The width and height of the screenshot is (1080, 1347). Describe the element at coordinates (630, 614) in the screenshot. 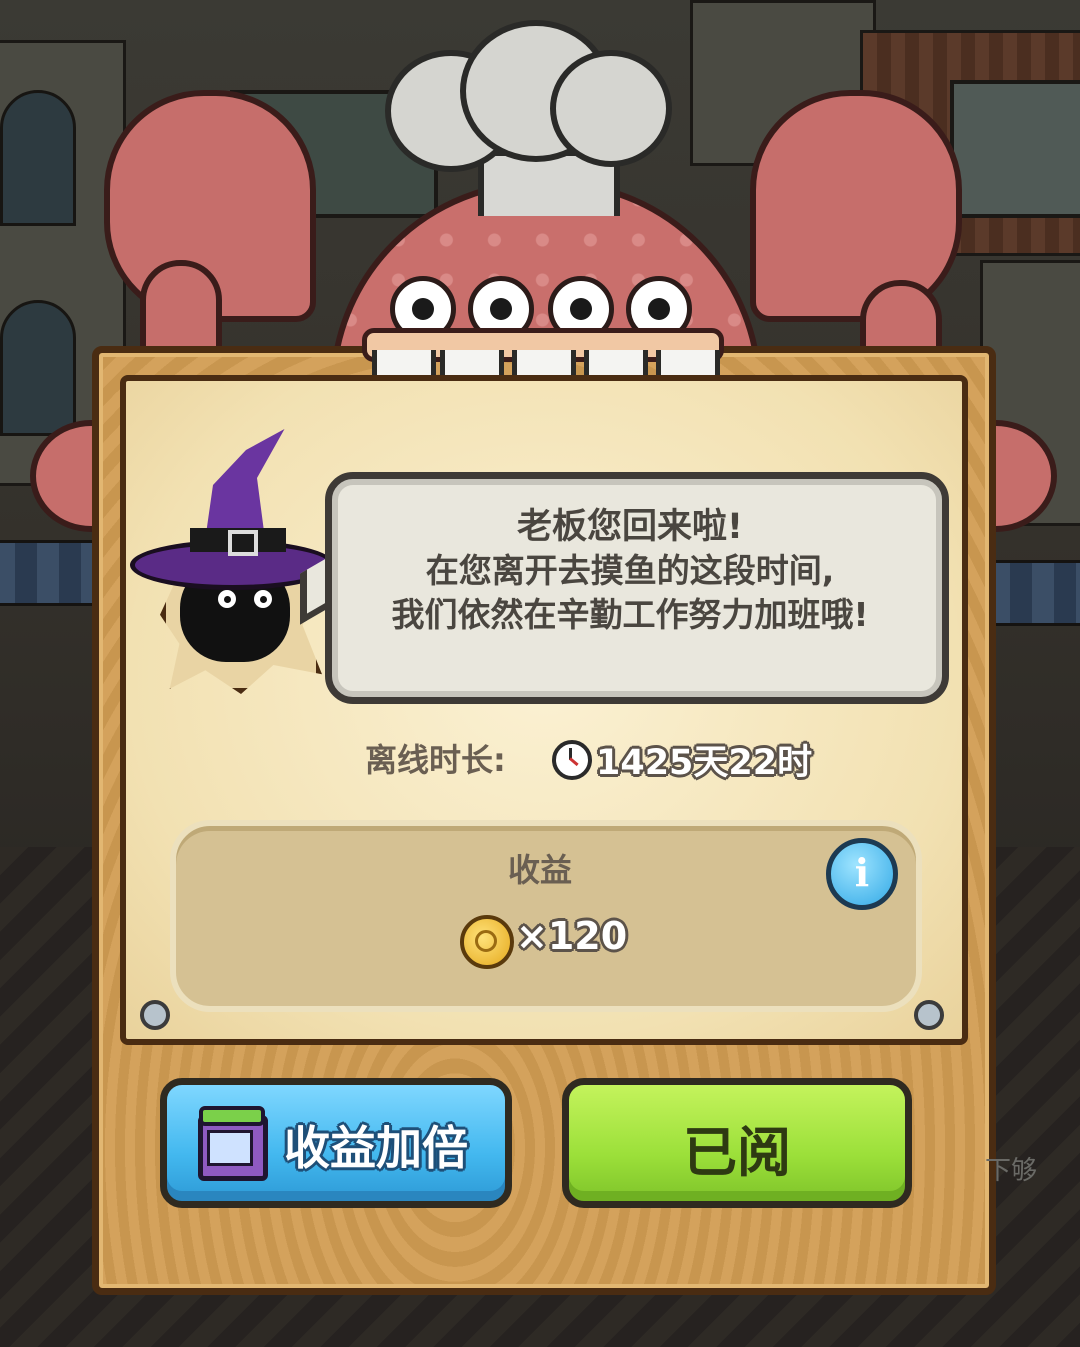

I see `speech-line-3: 我们依然在辛勤工作努力加班哦!` at that location.